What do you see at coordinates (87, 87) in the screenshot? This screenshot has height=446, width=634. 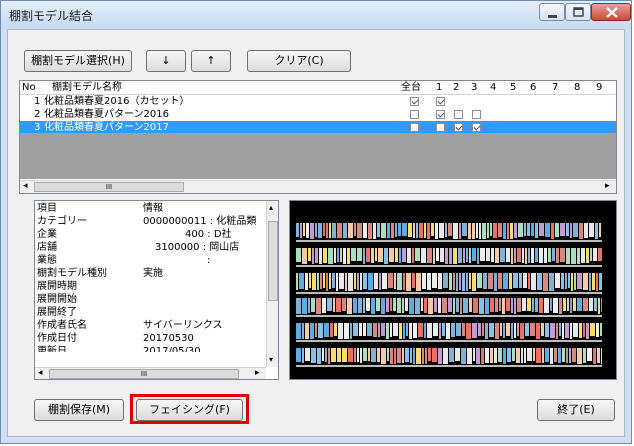 I see `header-name: 棚割モデル名称` at bounding box center [87, 87].